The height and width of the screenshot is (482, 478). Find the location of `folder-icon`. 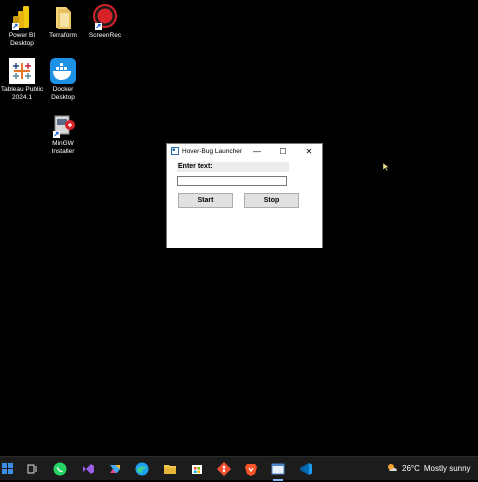

folder-icon is located at coordinates (63, 17).